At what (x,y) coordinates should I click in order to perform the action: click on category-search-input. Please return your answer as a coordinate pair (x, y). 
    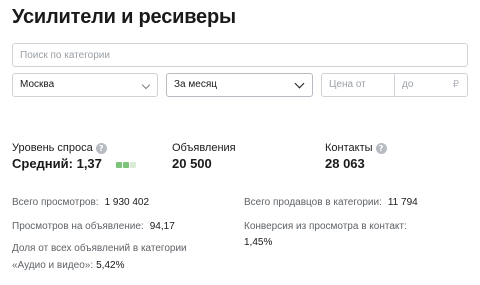
    Looking at the image, I should click on (240, 55).